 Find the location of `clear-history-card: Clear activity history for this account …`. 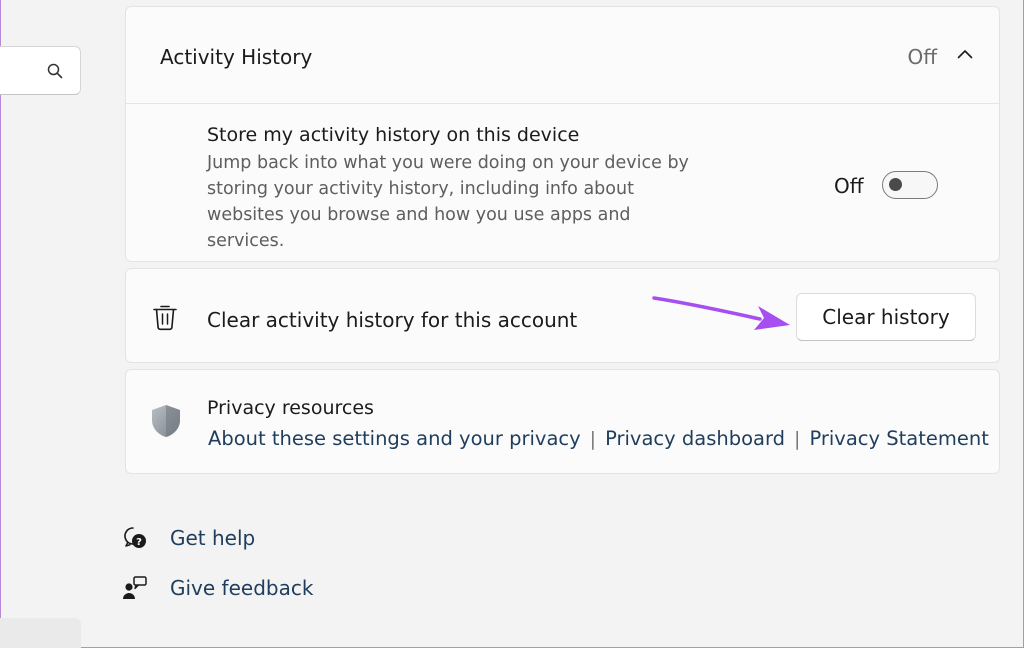

clear-history-card: Clear activity history for this account … is located at coordinates (562, 315).